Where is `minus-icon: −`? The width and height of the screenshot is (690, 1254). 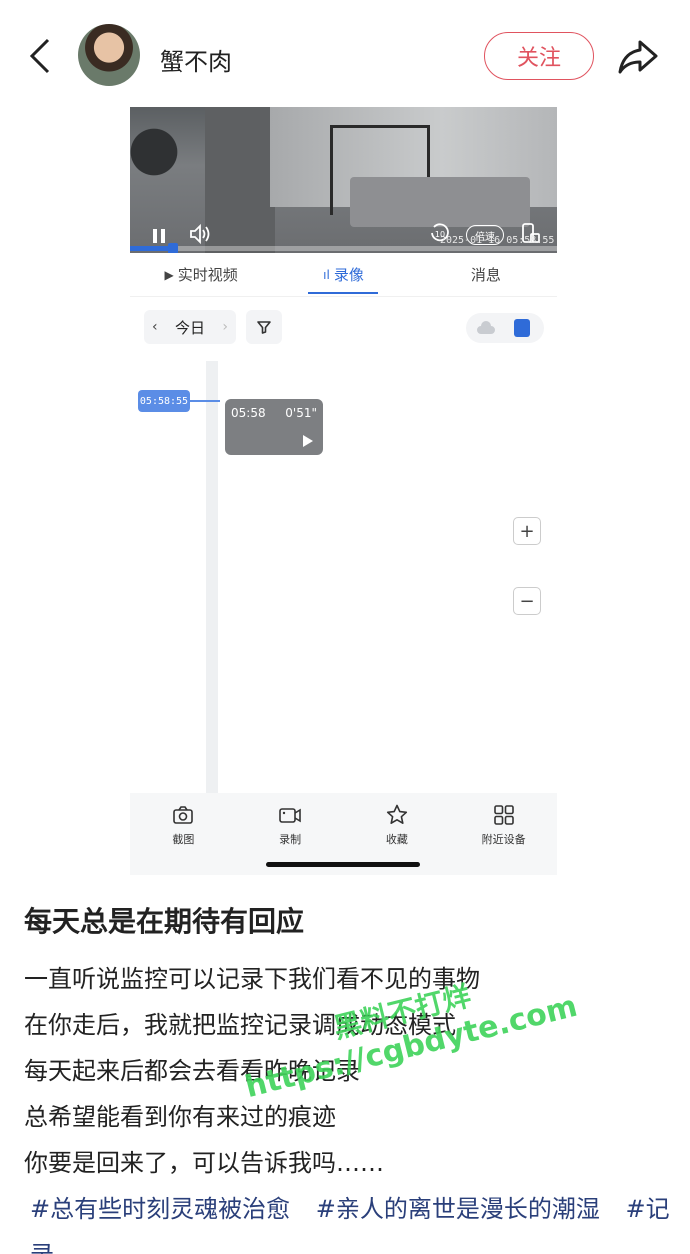
minus-icon: − is located at coordinates (527, 601).